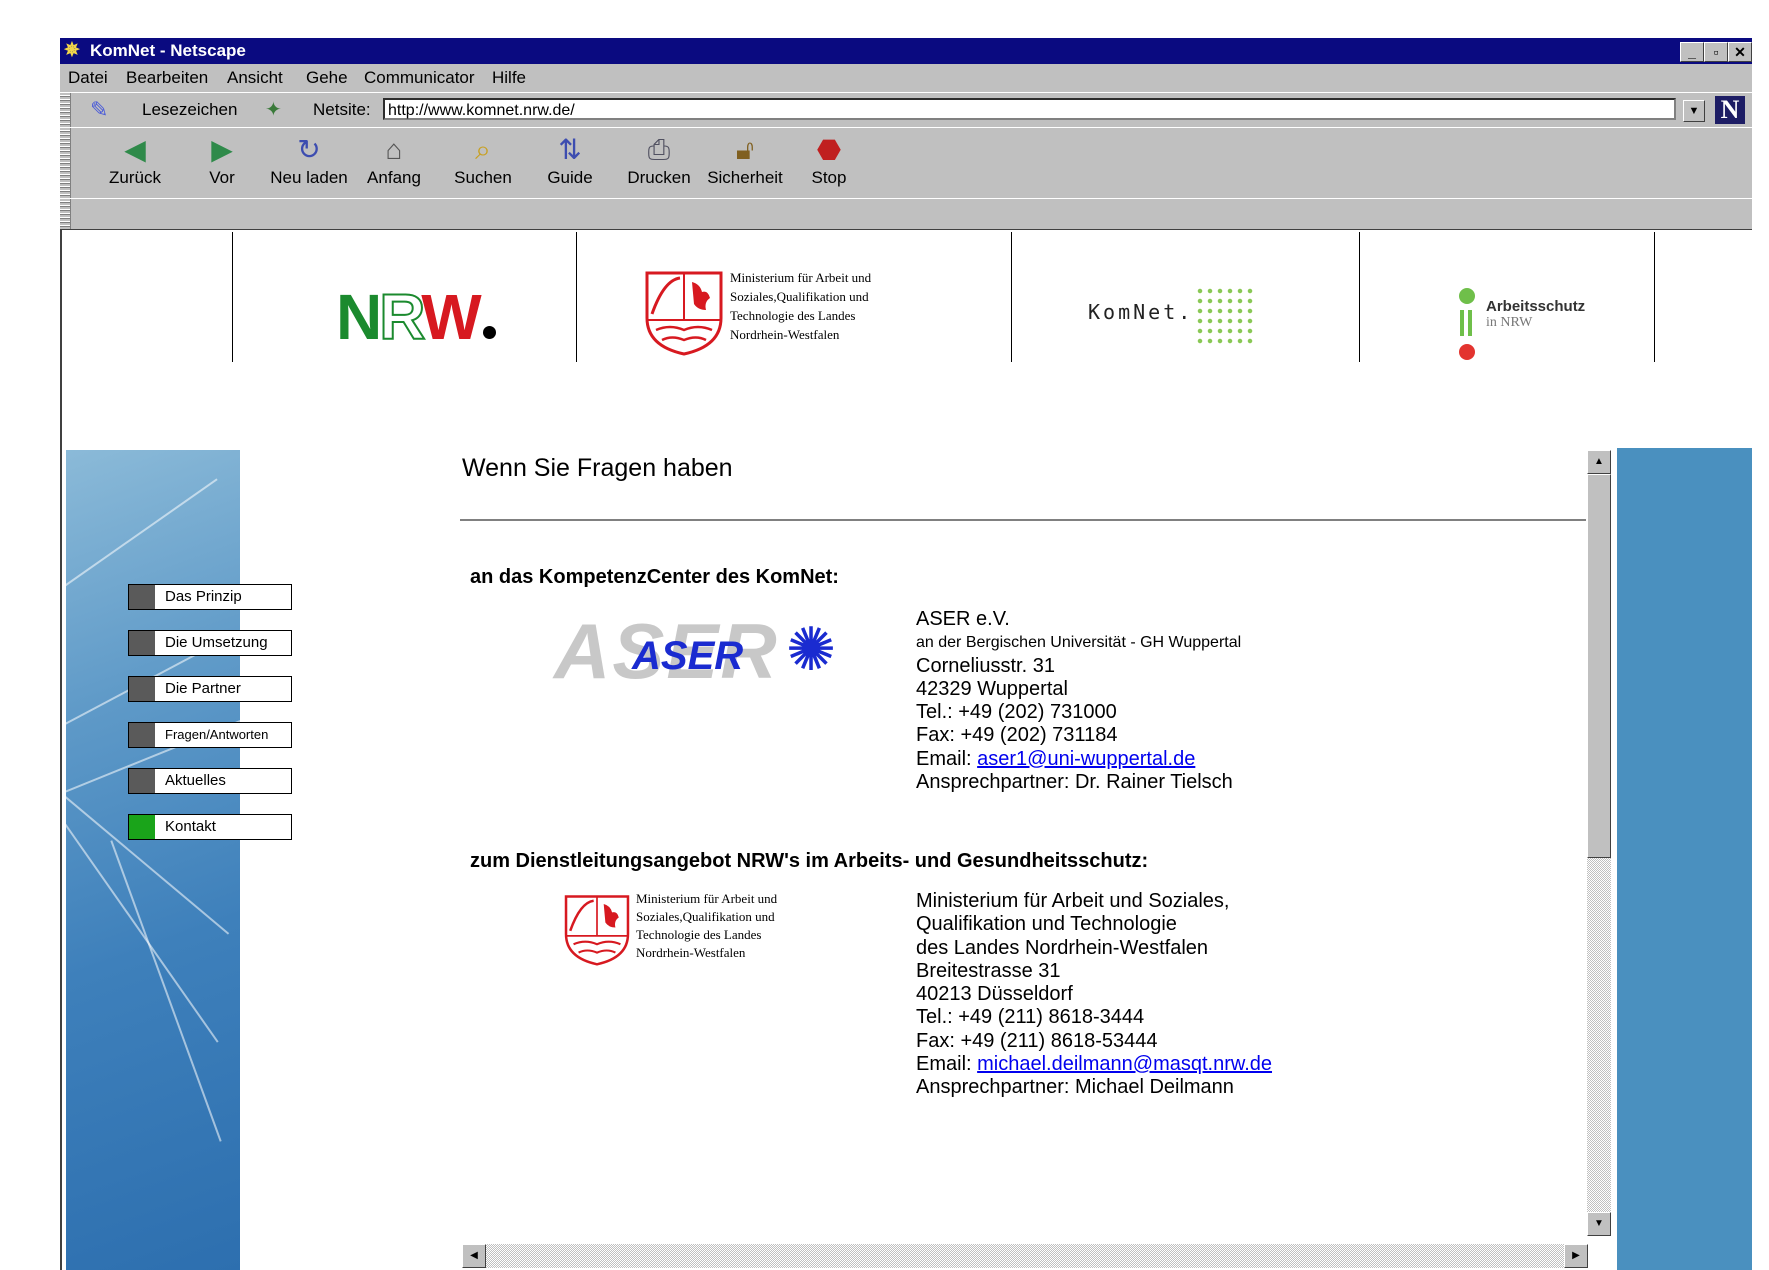  I want to click on back-button: ◀ Zurück, so click(135, 162).